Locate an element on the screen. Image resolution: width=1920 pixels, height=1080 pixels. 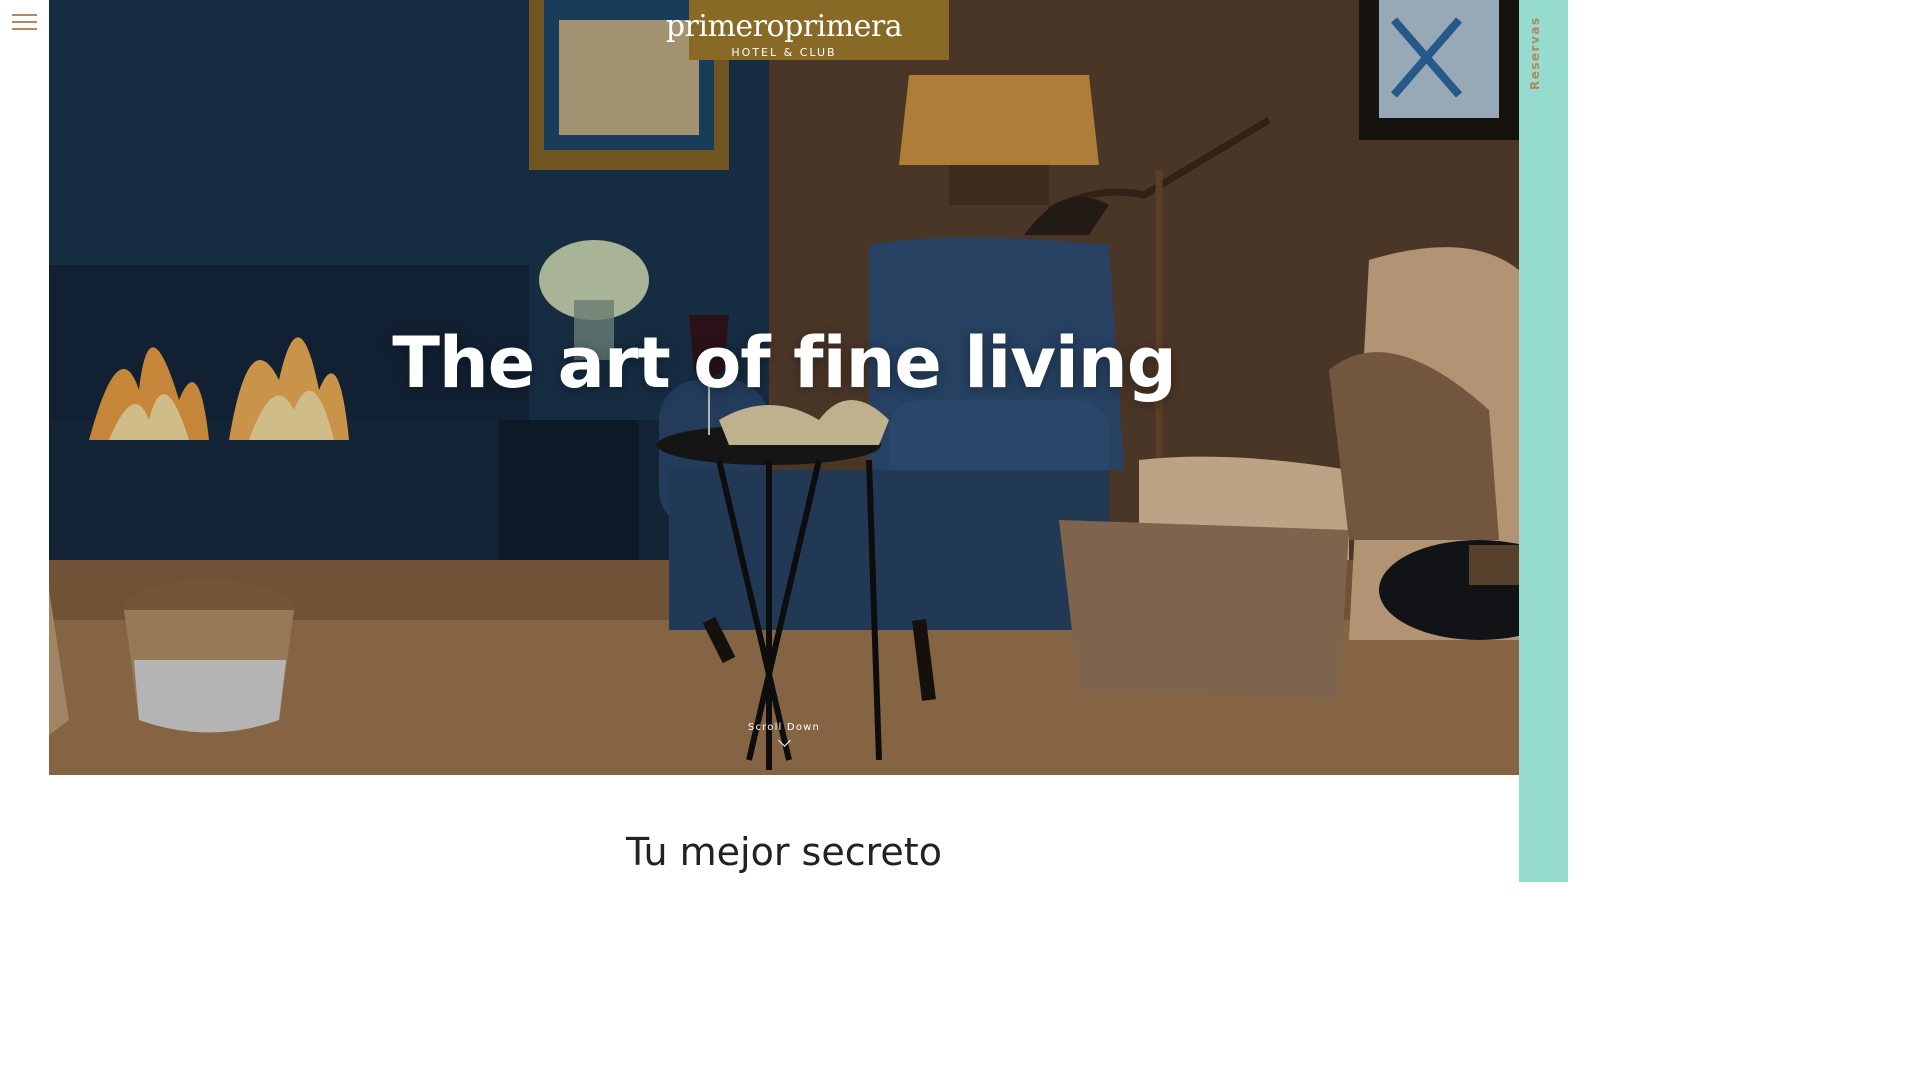
chevron-down-icon is located at coordinates (784, 740).